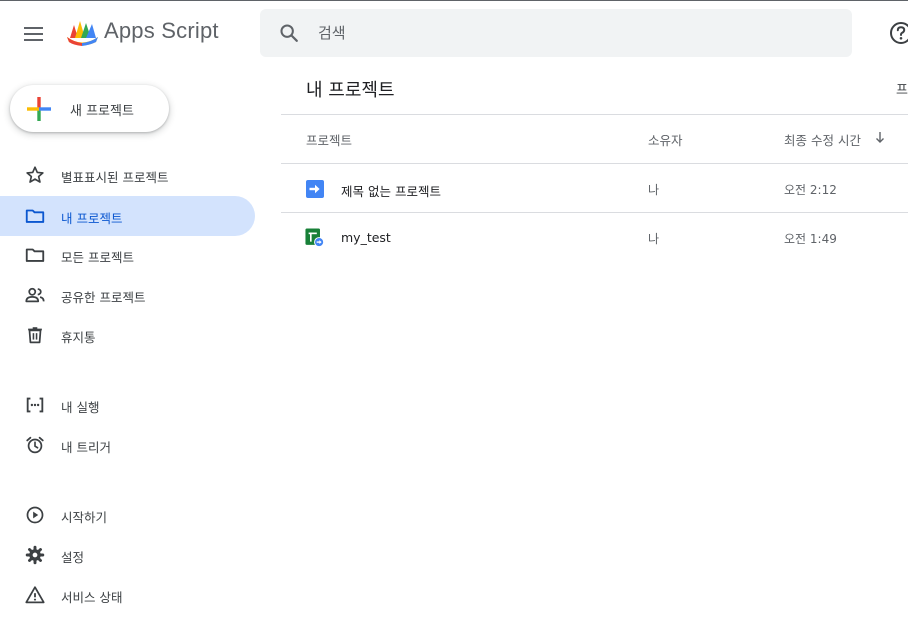 The width and height of the screenshot is (908, 626). What do you see at coordinates (315, 238) in the screenshot?
I see `sheets-bound-script-icon` at bounding box center [315, 238].